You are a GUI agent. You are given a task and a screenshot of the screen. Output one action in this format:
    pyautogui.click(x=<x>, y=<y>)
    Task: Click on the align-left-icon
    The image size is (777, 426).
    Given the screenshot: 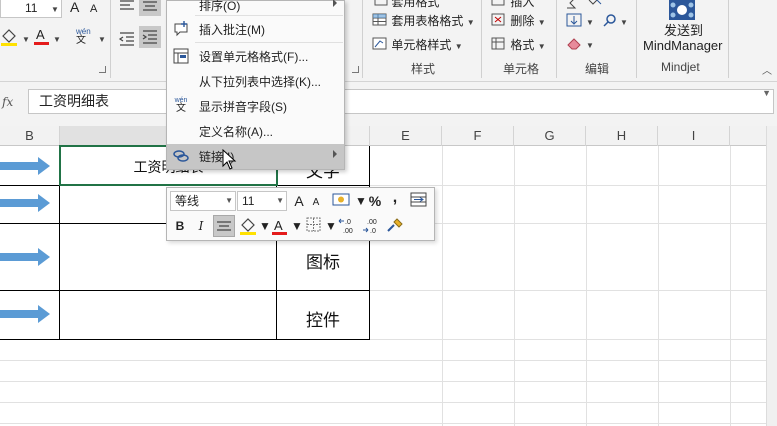 What is the action you would take?
    pyautogui.click(x=128, y=9)
    